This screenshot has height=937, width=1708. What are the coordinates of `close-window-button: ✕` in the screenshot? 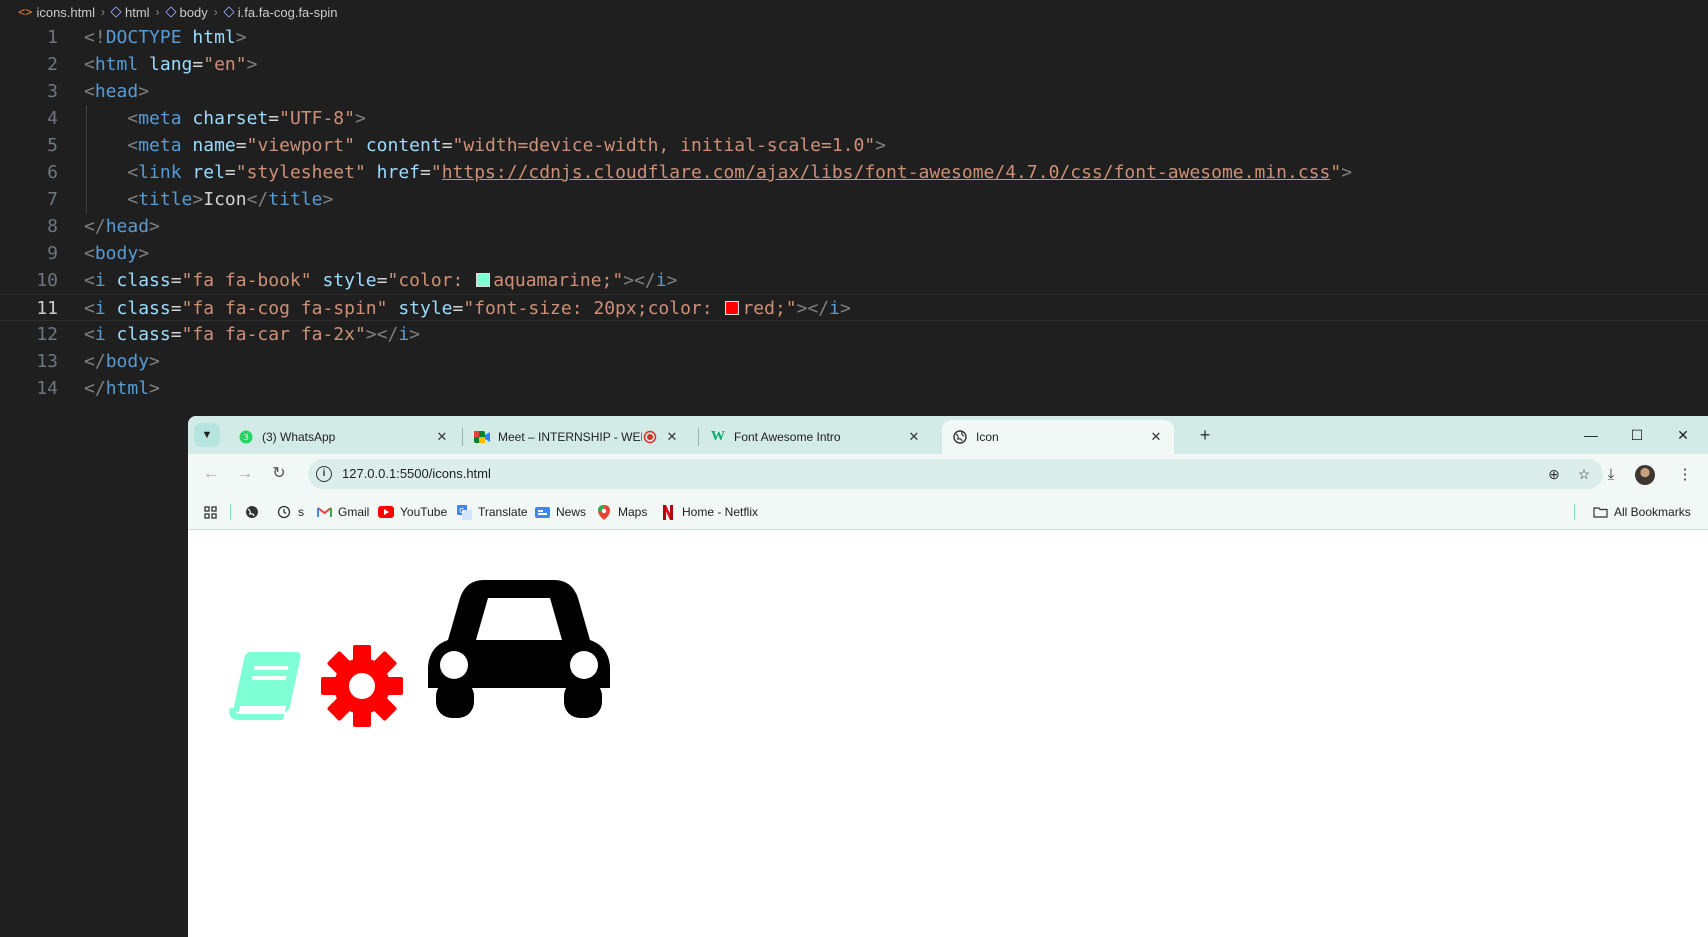 It's located at (1683, 435).